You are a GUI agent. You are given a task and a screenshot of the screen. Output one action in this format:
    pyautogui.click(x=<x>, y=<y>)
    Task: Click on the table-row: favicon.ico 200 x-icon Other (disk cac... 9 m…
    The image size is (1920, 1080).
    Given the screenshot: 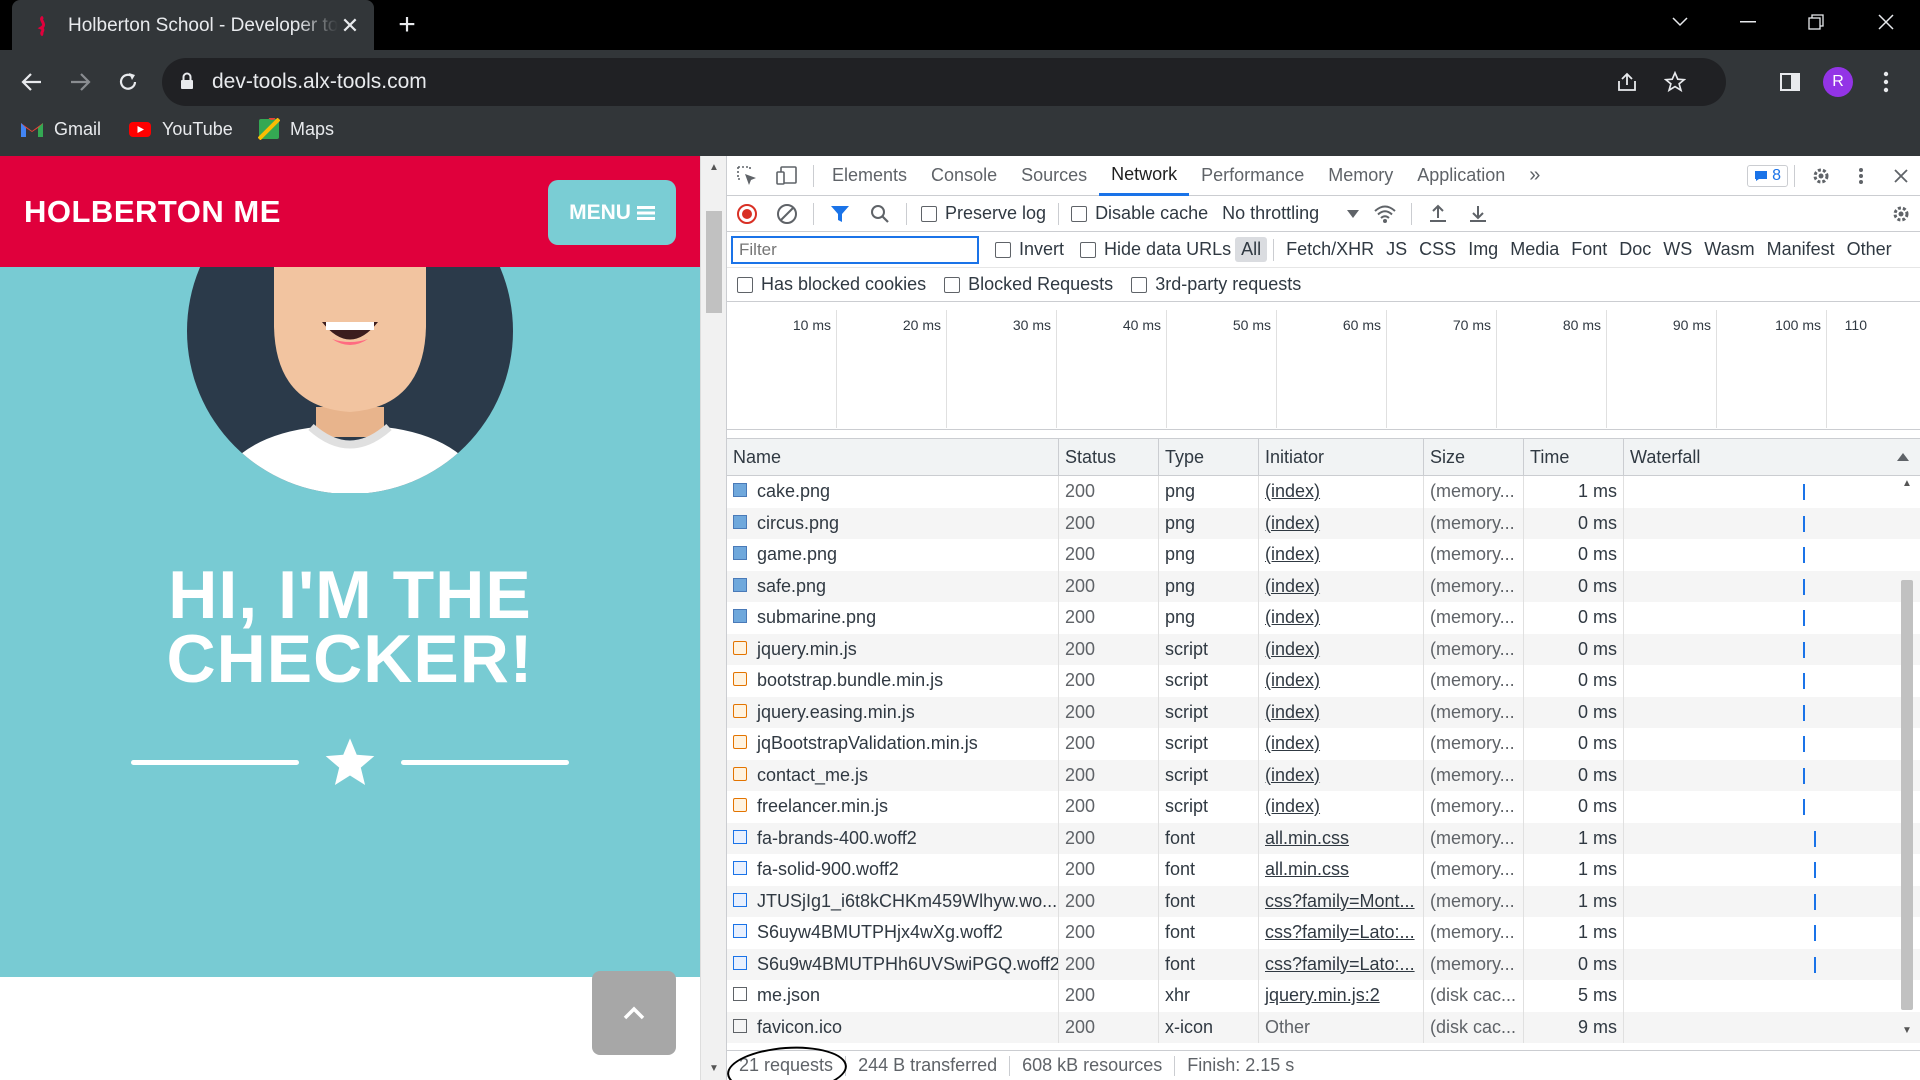 What is the action you would take?
    pyautogui.click(x=1323, y=1027)
    